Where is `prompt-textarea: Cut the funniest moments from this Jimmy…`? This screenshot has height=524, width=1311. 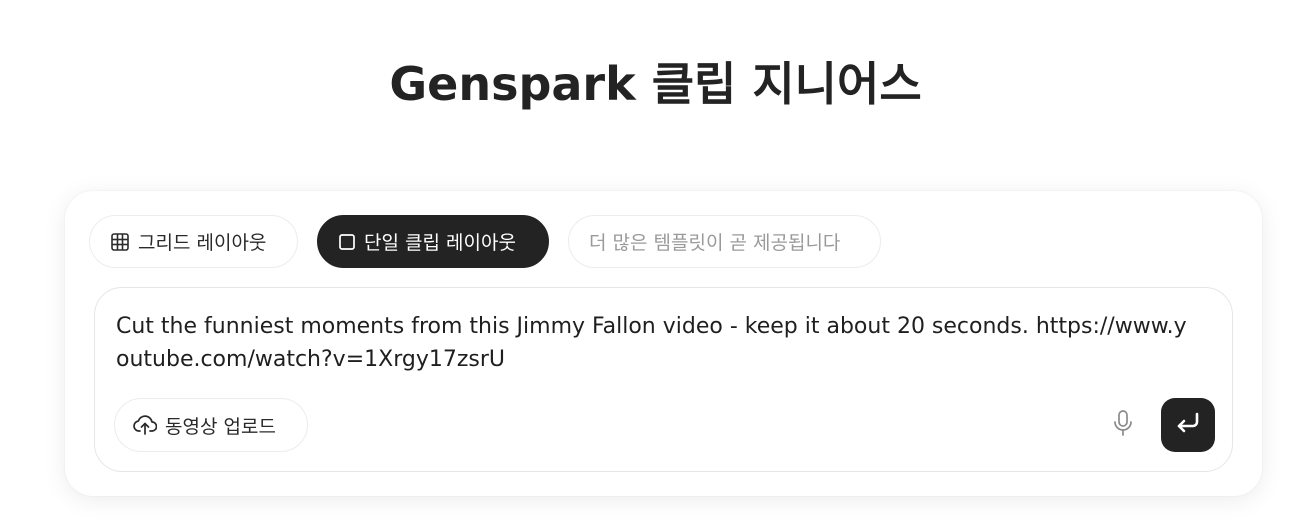 prompt-textarea: Cut the funniest moments from this Jimmy… is located at coordinates (656, 343).